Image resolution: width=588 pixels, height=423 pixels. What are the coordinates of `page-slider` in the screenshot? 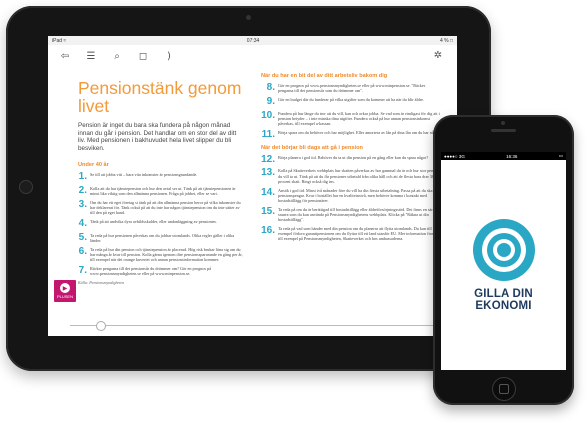 It's located at (252, 326).